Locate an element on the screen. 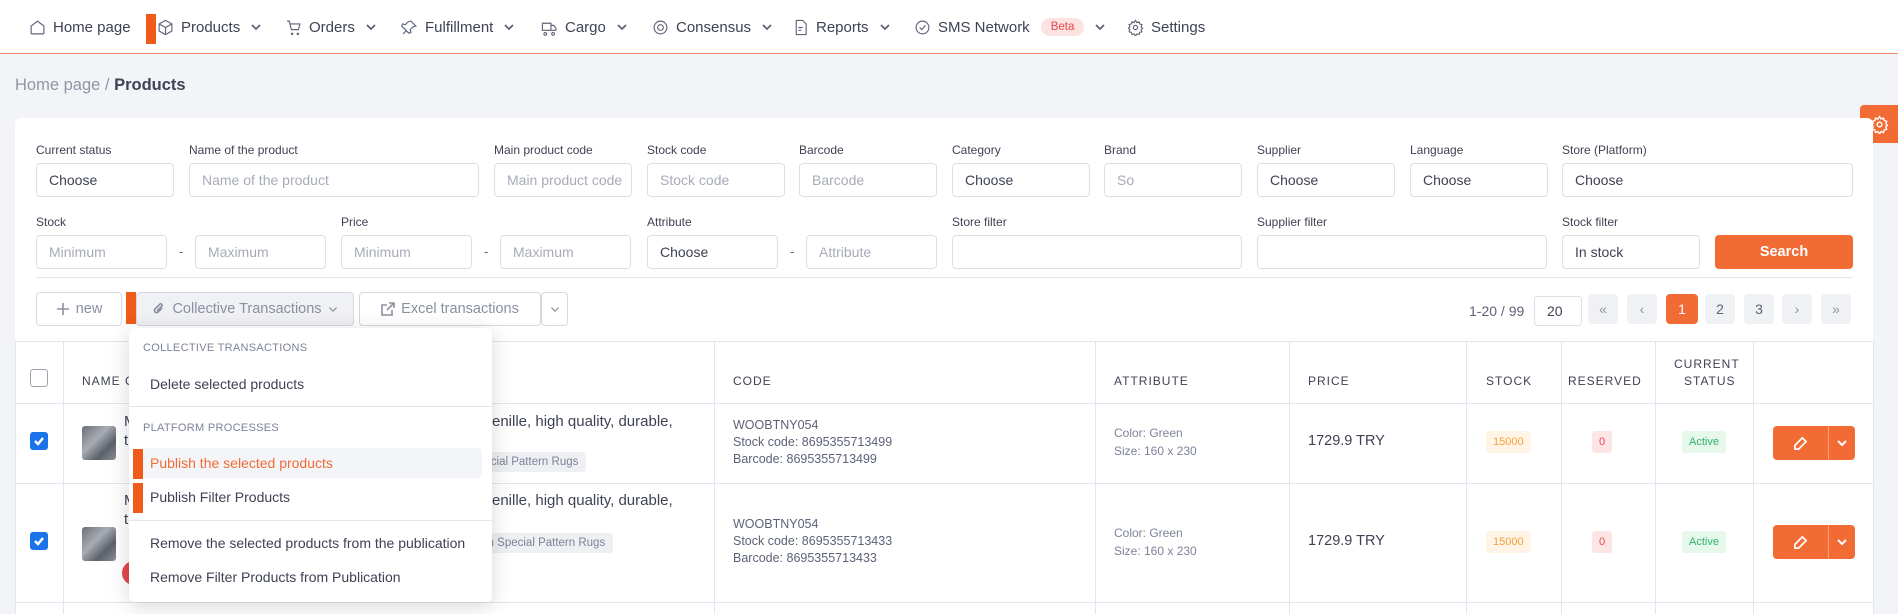  collective-transactions-button: Collective Transactions is located at coordinates (245, 309).